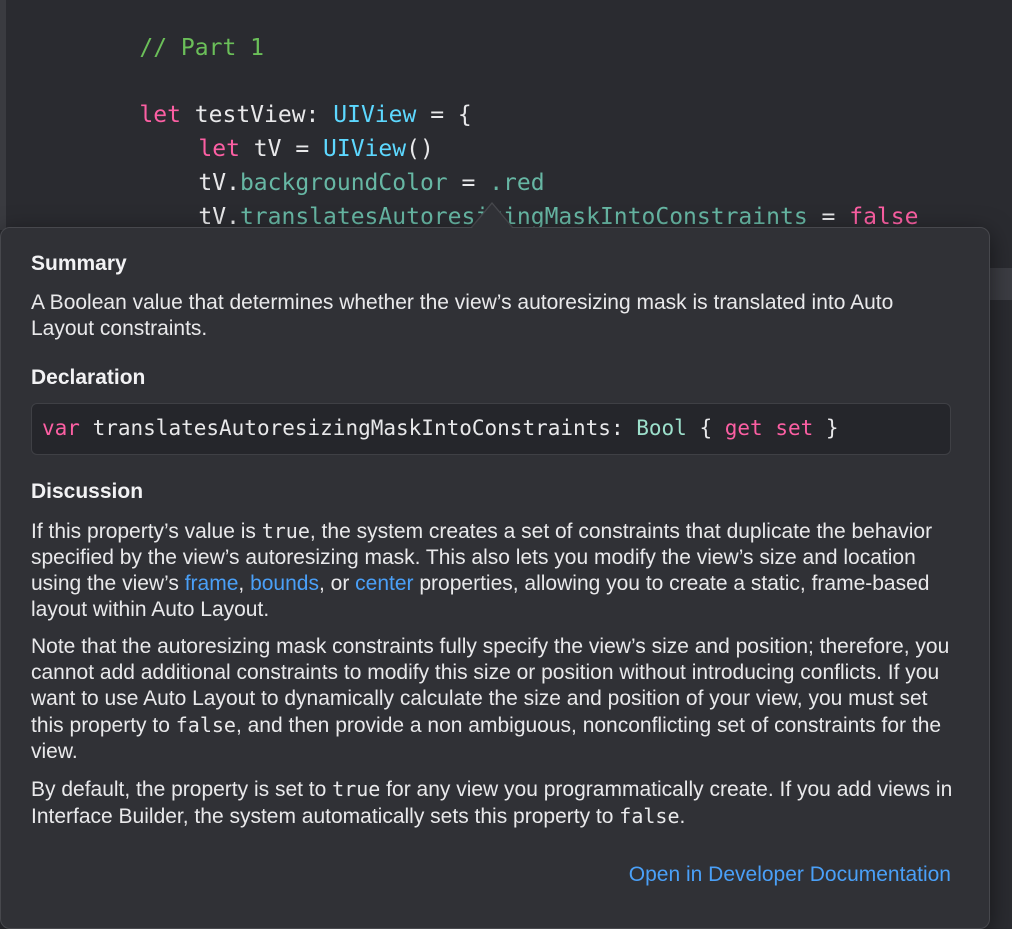 Image resolution: width=1012 pixels, height=929 pixels. What do you see at coordinates (182, 789) in the screenshot?
I see `p3-text: By default, the property is set to` at bounding box center [182, 789].